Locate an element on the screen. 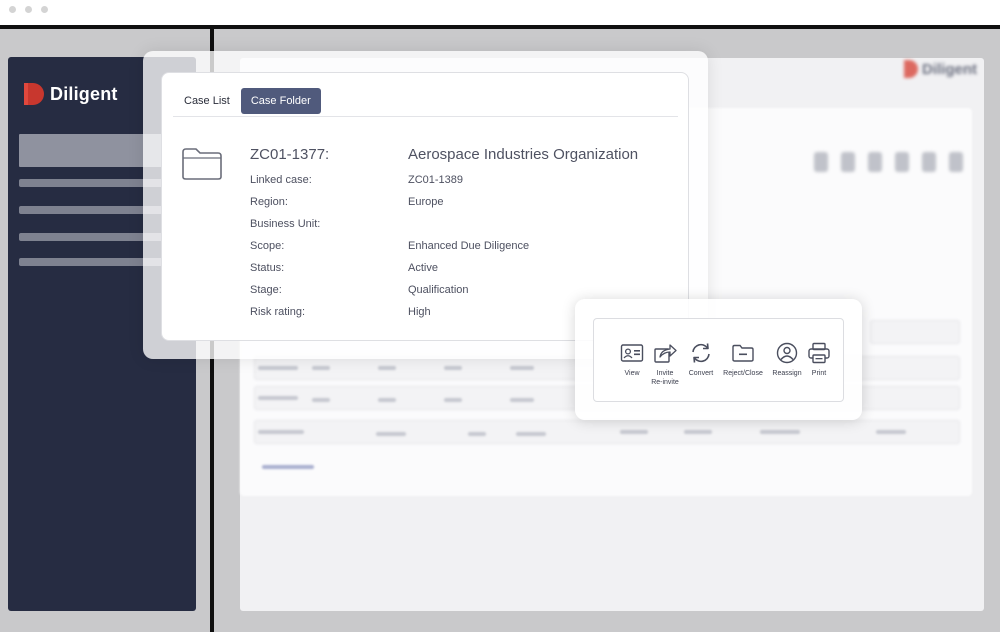  logo-mark-icon is located at coordinates (34, 94).